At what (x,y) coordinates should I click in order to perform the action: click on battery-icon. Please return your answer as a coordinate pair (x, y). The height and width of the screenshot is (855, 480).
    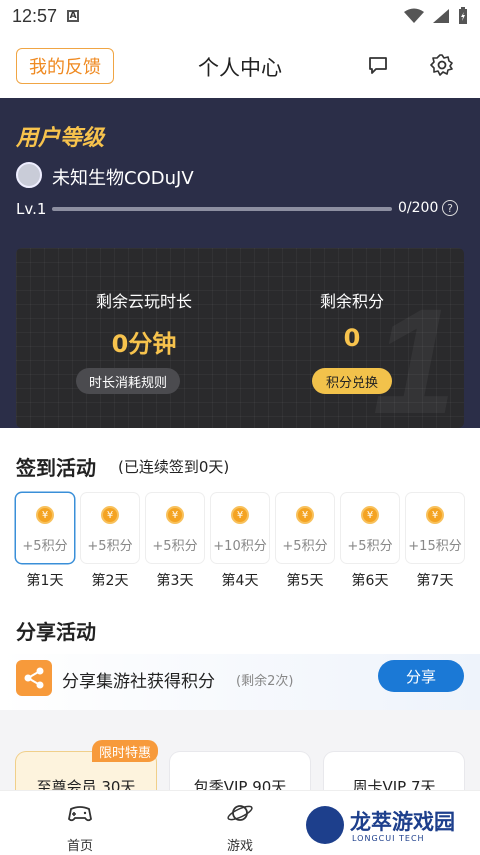
    Looking at the image, I should click on (463, 15).